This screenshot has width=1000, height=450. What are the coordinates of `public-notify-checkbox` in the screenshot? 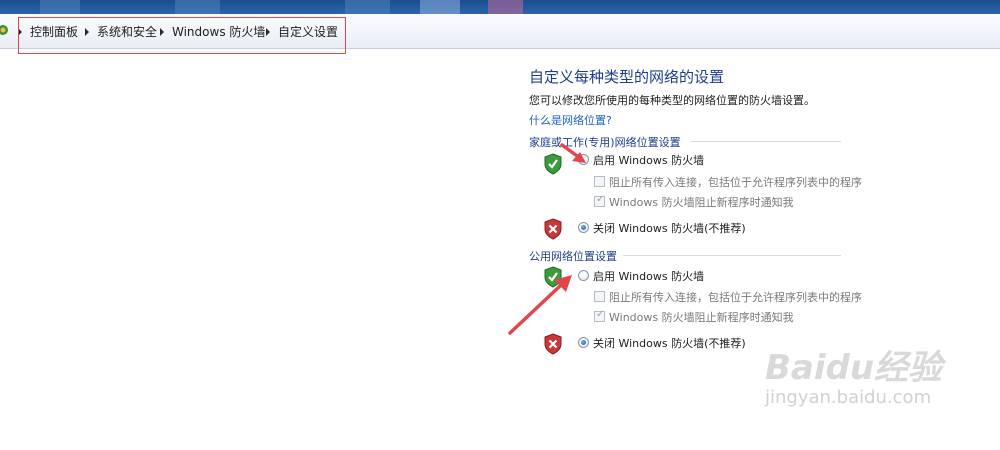 It's located at (599, 315).